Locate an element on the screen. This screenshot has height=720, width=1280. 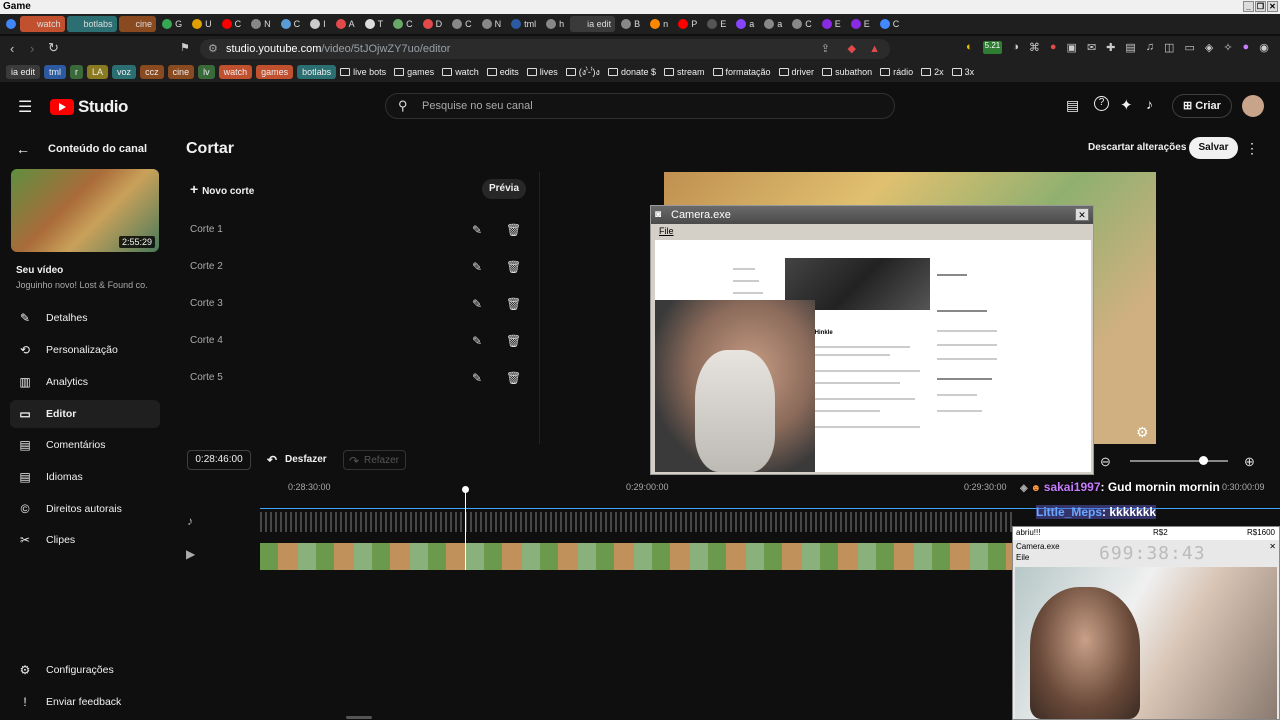
bookmark-pill: voz is located at coordinates (124, 72).